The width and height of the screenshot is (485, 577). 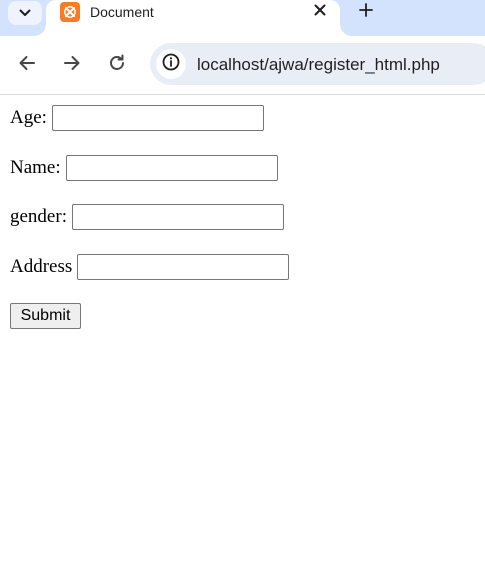 I want to click on gender-row: gender:, so click(x=147, y=217).